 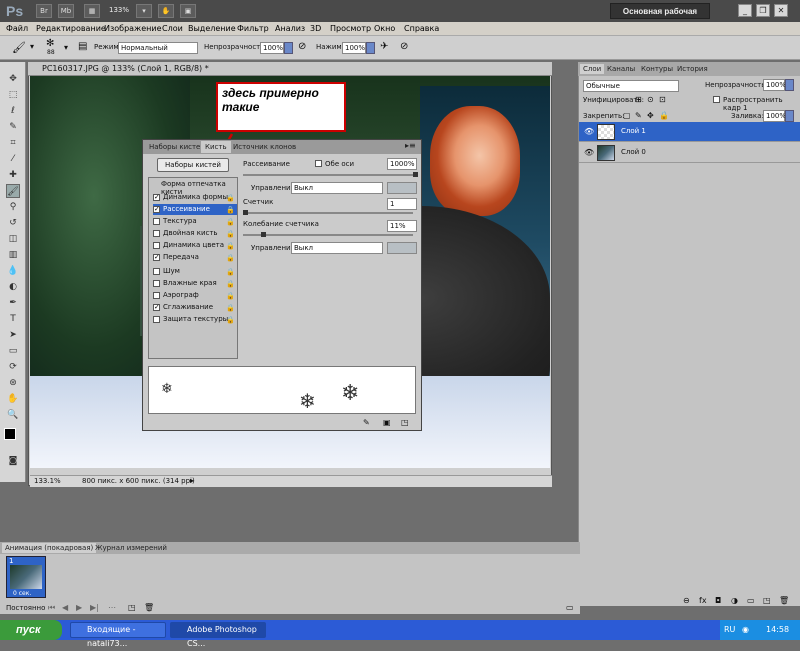 I want to click on unify-style-icon: ⊡, so click(x=662, y=99).